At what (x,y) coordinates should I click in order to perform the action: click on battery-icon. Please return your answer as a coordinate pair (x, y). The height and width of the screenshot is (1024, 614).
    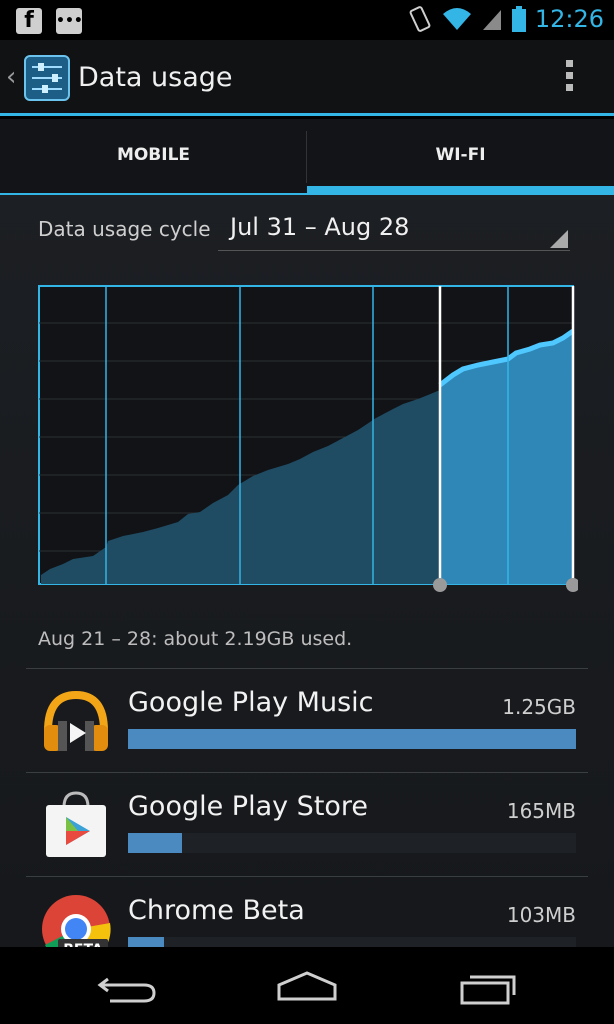
    Looking at the image, I should click on (518, 19).